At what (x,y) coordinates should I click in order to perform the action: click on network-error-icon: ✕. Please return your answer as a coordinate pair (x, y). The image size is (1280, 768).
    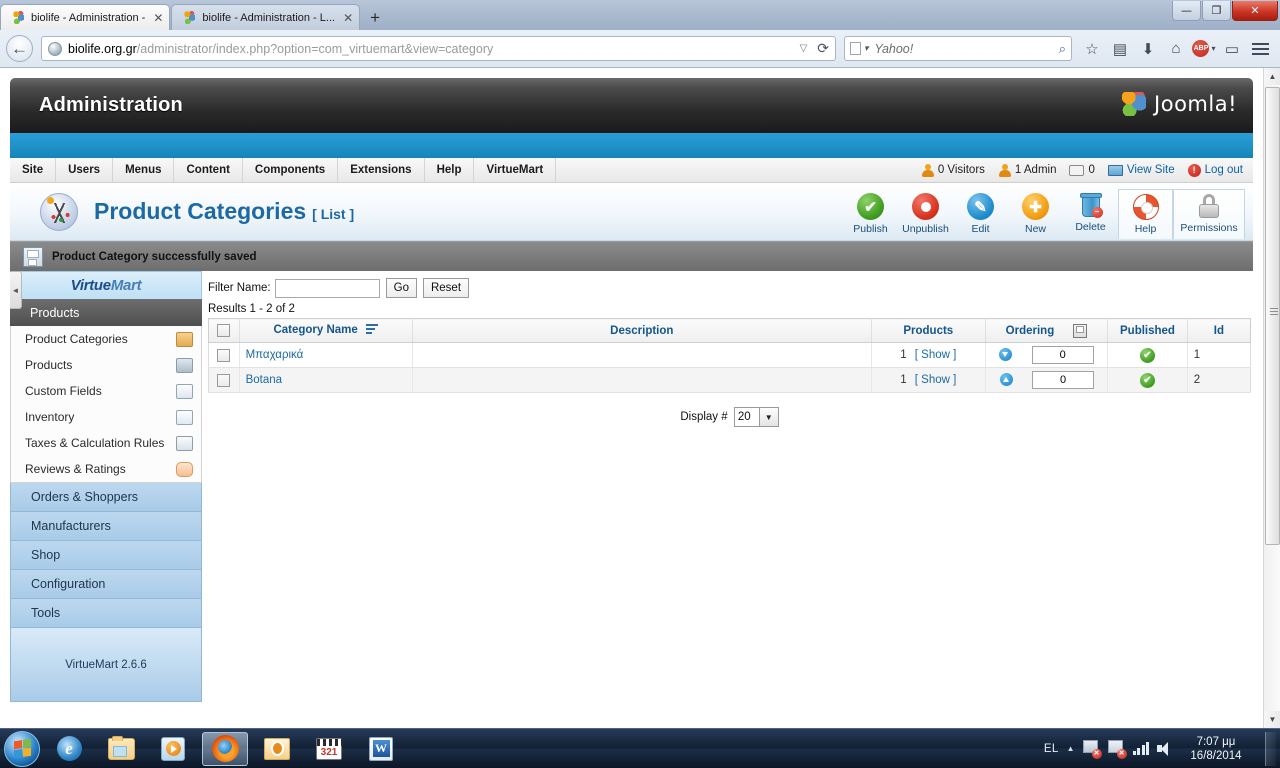
    Looking at the image, I should click on (1092, 749).